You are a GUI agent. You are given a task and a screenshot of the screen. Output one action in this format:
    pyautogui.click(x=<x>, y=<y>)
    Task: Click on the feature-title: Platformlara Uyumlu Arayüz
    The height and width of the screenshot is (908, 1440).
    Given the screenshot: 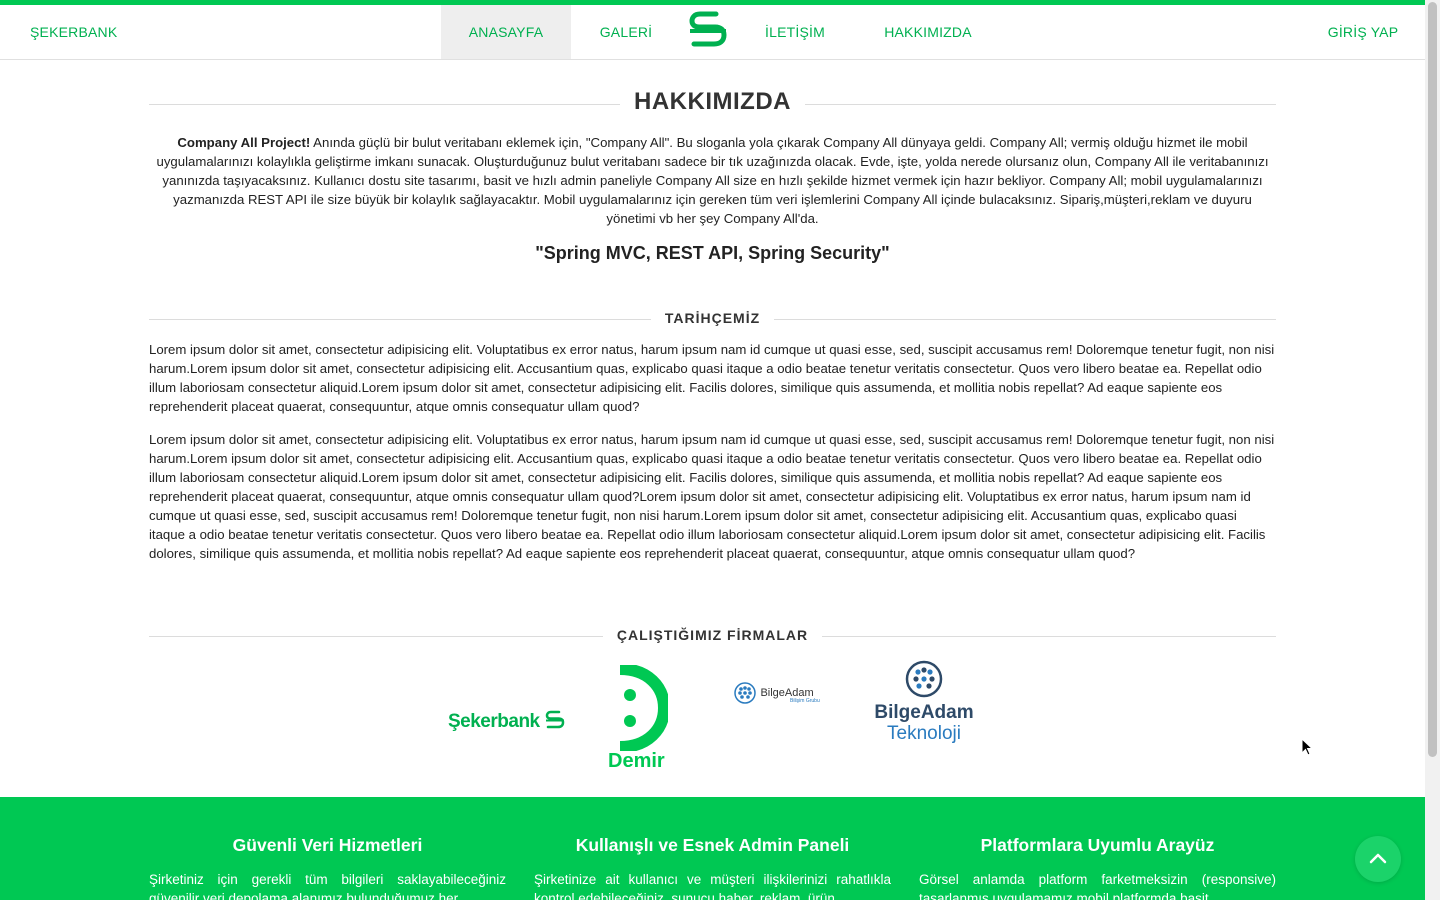 What is the action you would take?
    pyautogui.click(x=1097, y=845)
    